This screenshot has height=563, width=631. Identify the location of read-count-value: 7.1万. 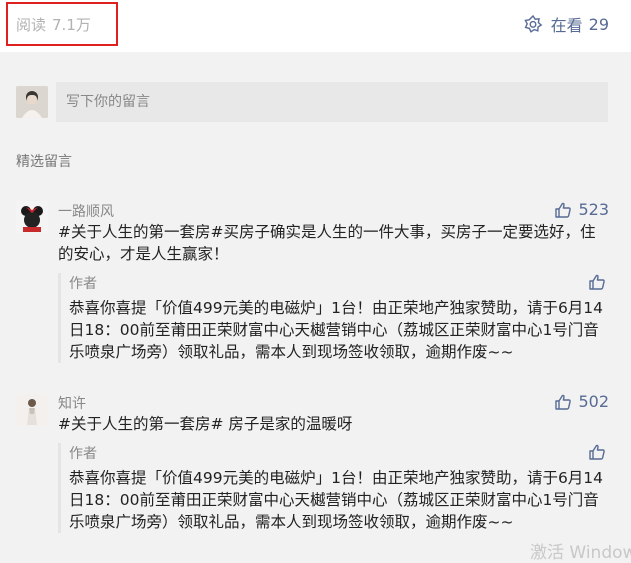
(71, 25).